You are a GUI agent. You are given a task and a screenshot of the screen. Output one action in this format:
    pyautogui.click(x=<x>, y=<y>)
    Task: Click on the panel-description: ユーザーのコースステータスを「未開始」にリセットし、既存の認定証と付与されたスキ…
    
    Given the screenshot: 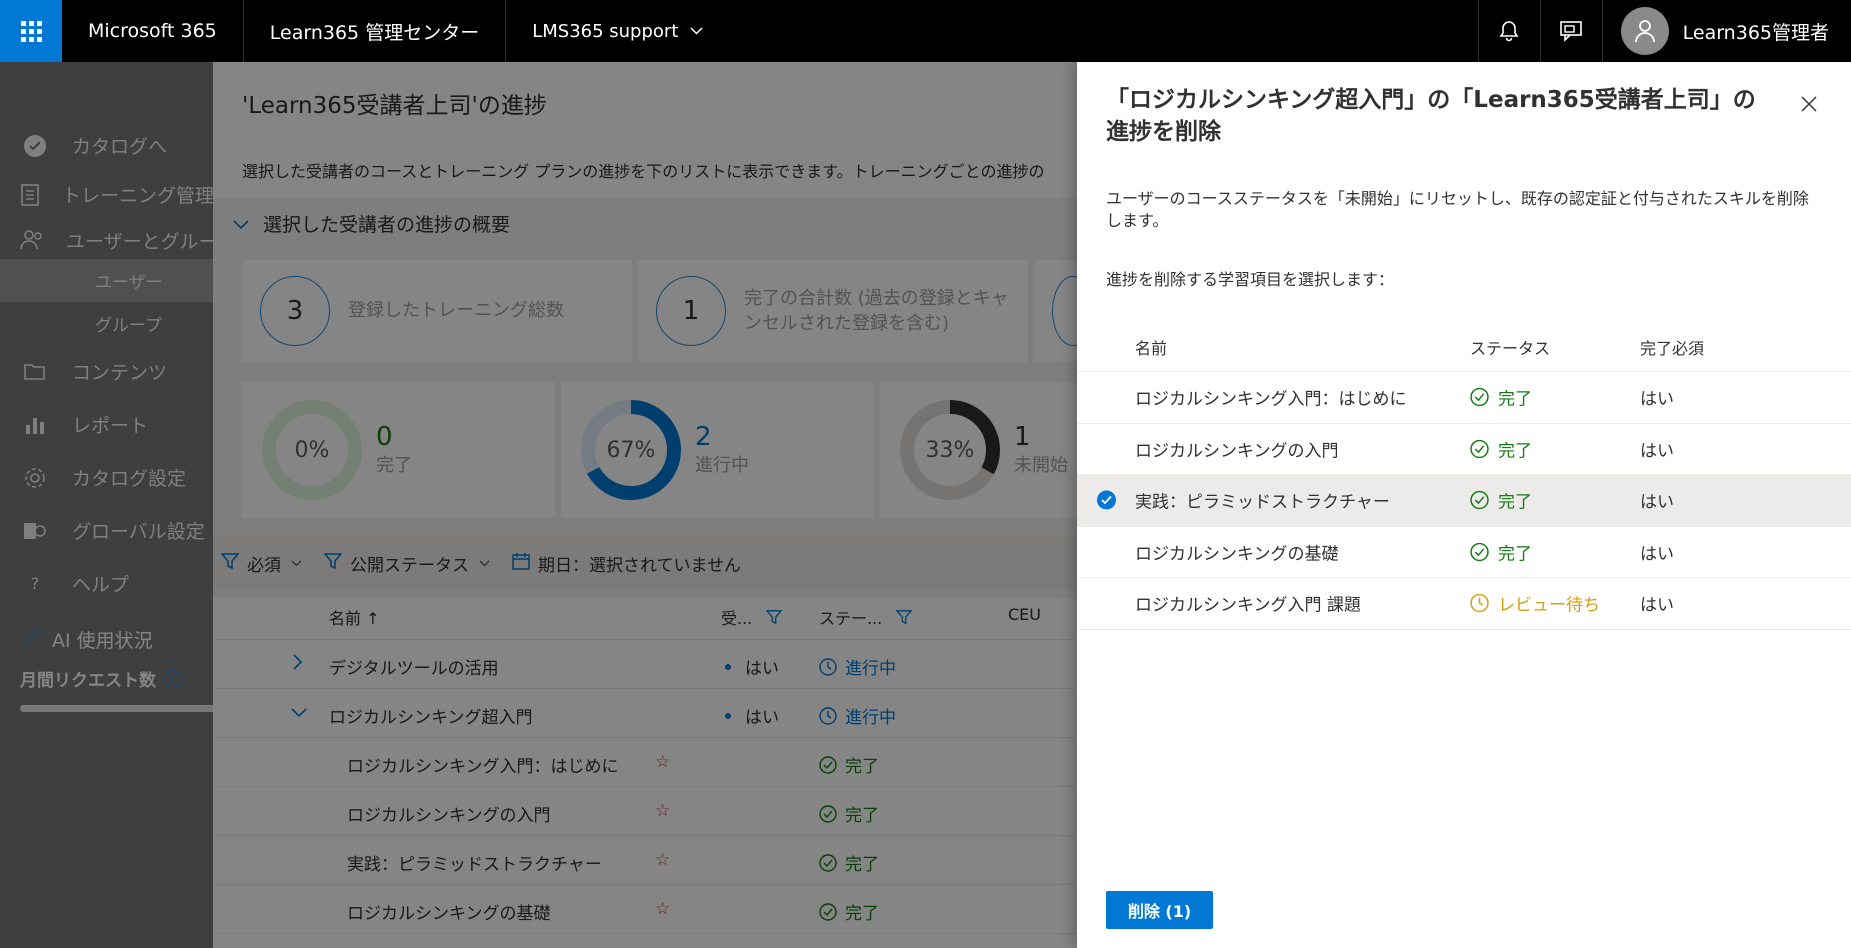 What is the action you would take?
    pyautogui.click(x=1457, y=209)
    